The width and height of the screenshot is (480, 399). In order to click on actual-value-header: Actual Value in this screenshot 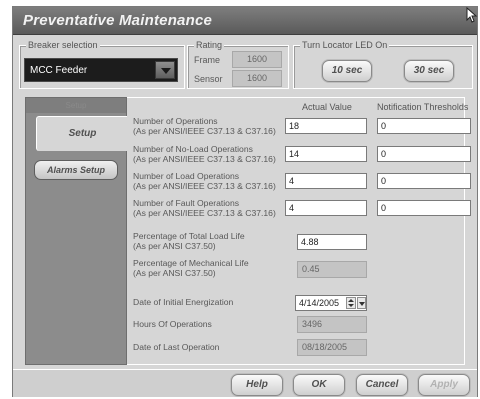, I will do `click(327, 107)`.